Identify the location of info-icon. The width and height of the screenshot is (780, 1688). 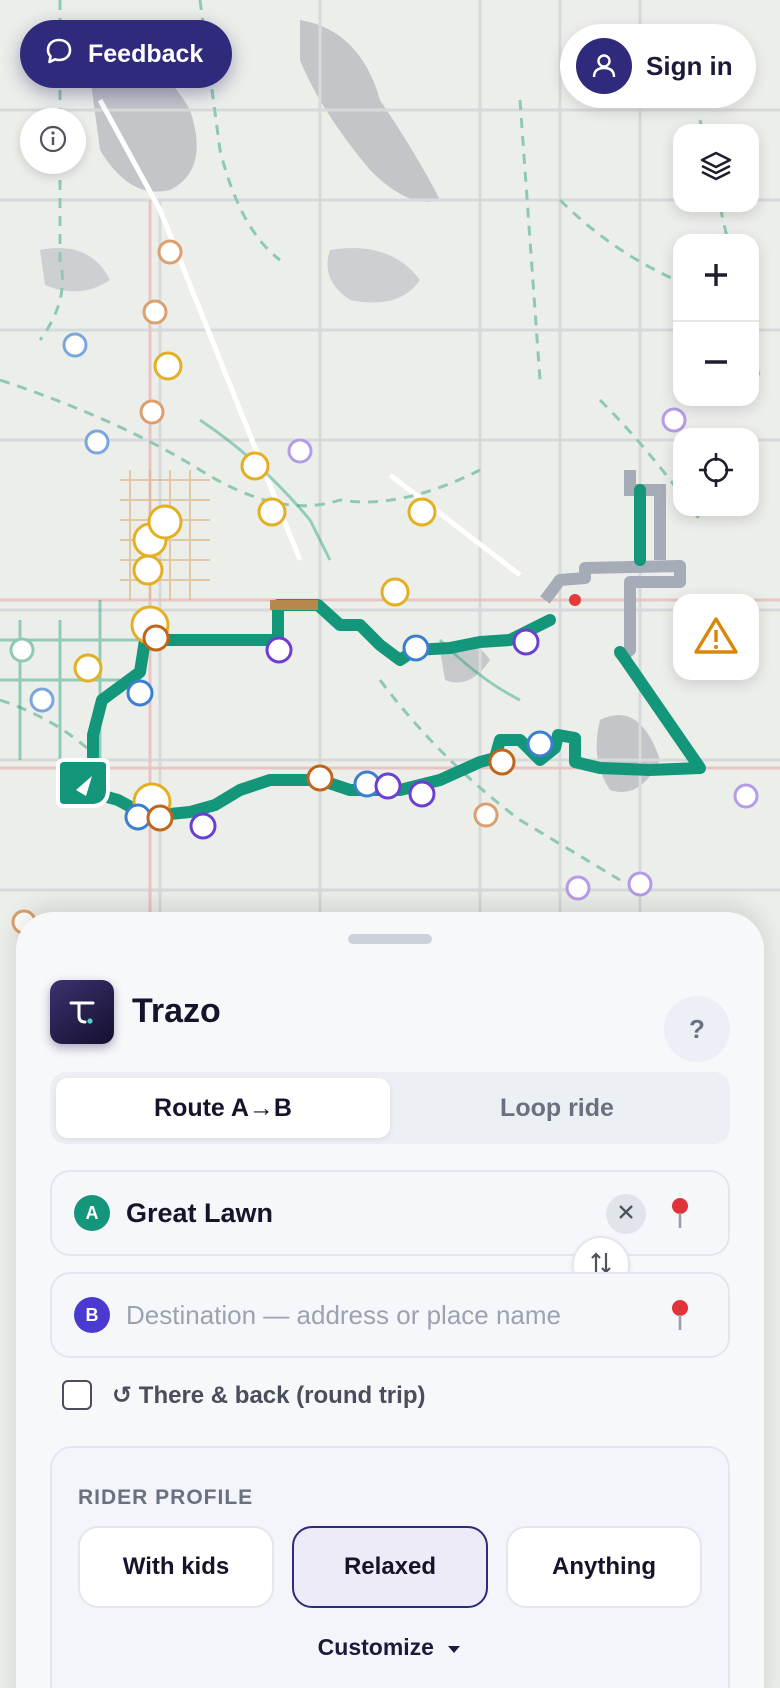
(53, 141).